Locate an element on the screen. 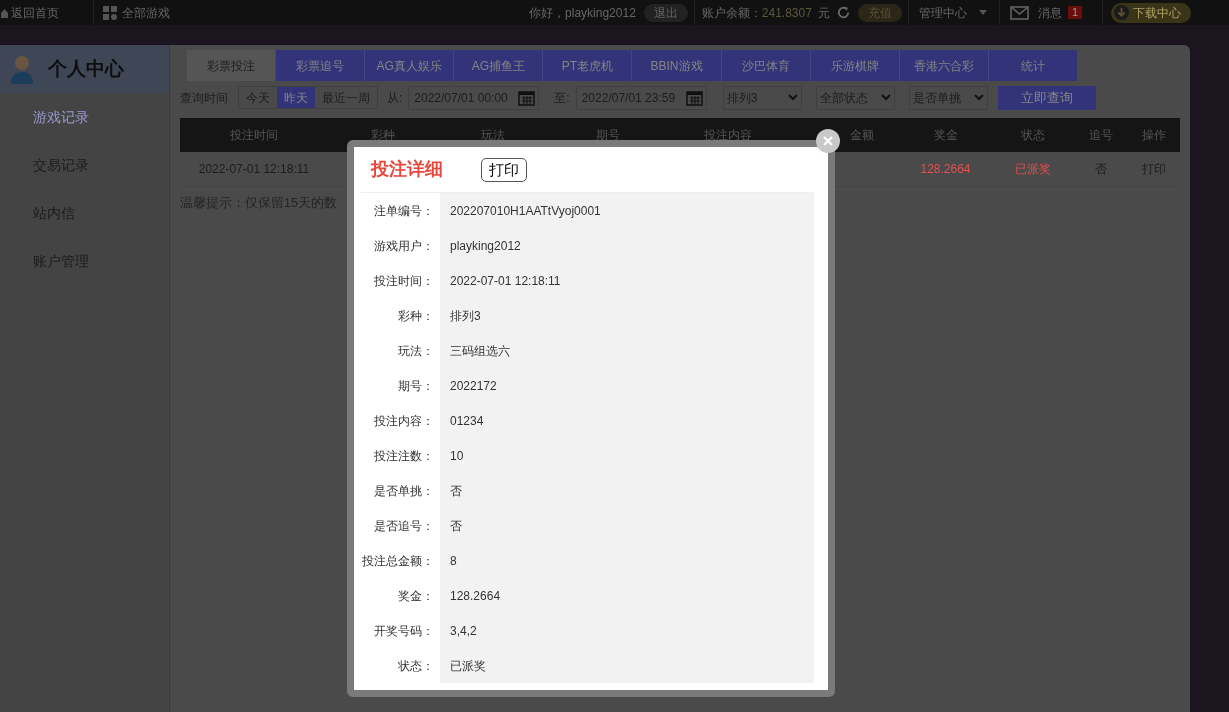 The height and width of the screenshot is (712, 1229). download-arrow-icon is located at coordinates (1121, 12).